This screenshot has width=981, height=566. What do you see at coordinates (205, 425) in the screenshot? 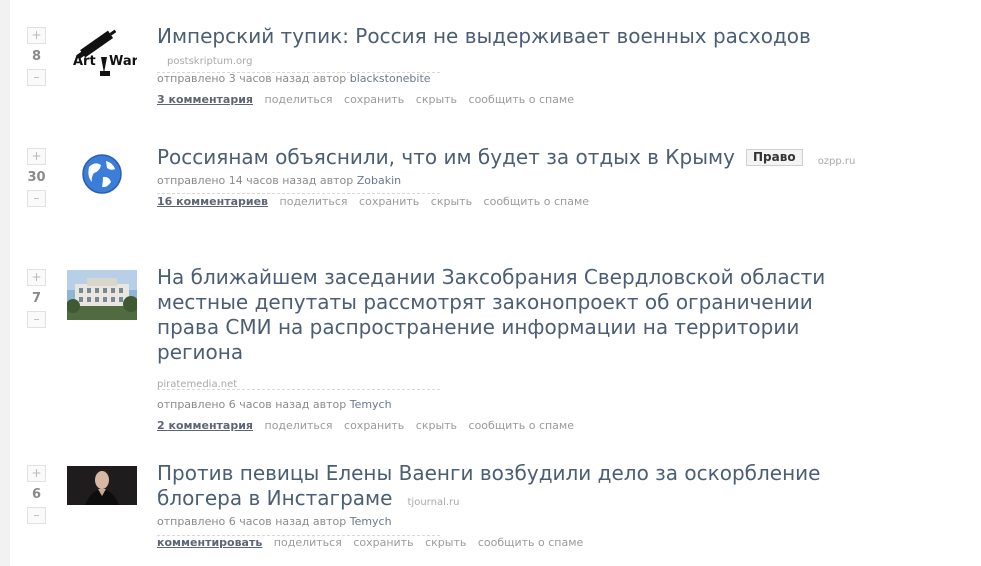
I see `comments-link: 2 комментария` at bounding box center [205, 425].